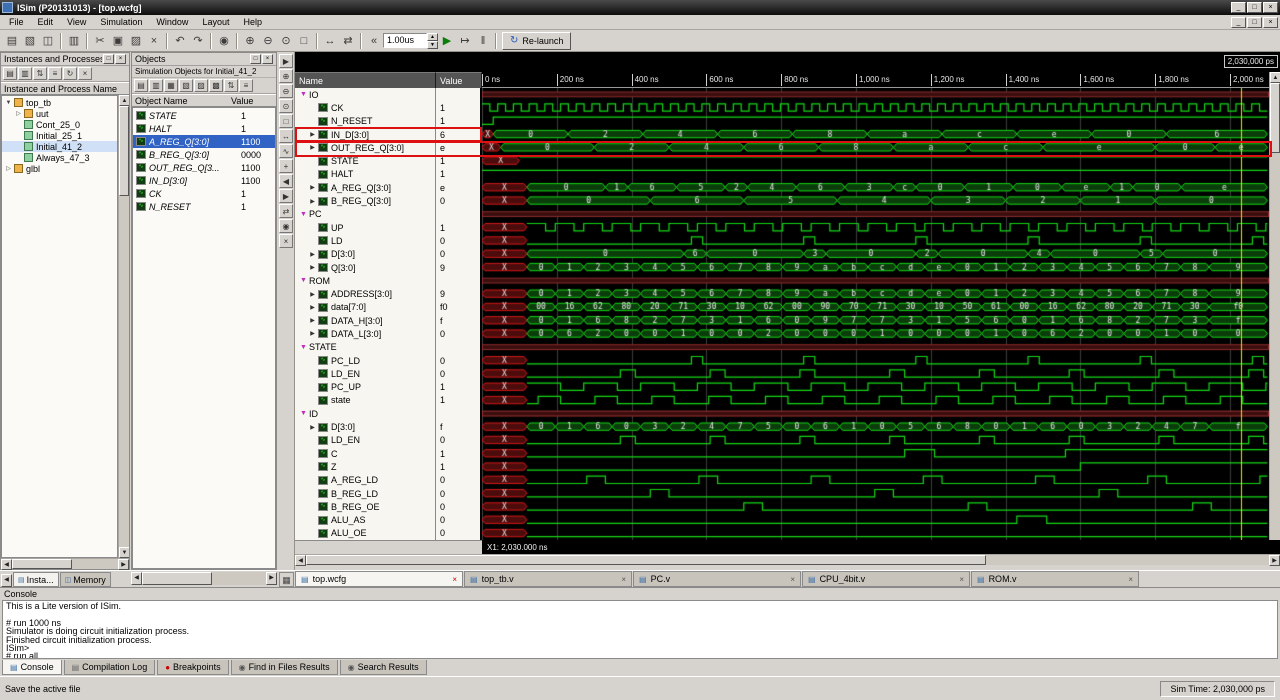 This screenshot has height=700, width=1280. I want to click on child-minimize-button: _, so click(1238, 22).